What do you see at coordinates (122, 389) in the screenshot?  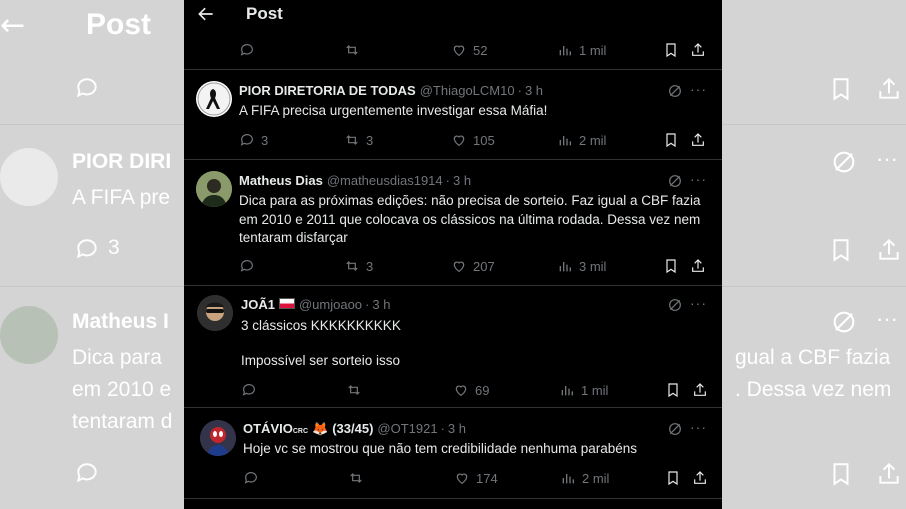 I see `bg-tweet-text: em 2010 e` at bounding box center [122, 389].